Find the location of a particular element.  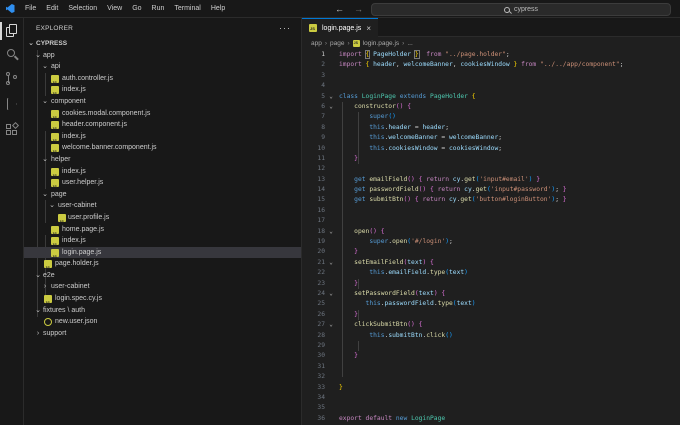

tree-file: welcome.banner.component.js is located at coordinates (162, 150).